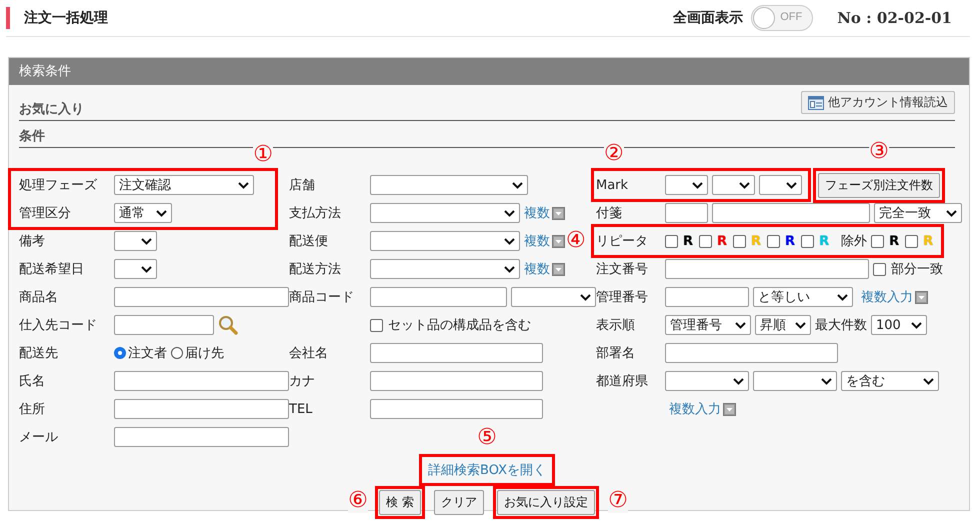 This screenshot has width=978, height=526. Describe the element at coordinates (816, 103) in the screenshot. I see `form-icon` at that location.